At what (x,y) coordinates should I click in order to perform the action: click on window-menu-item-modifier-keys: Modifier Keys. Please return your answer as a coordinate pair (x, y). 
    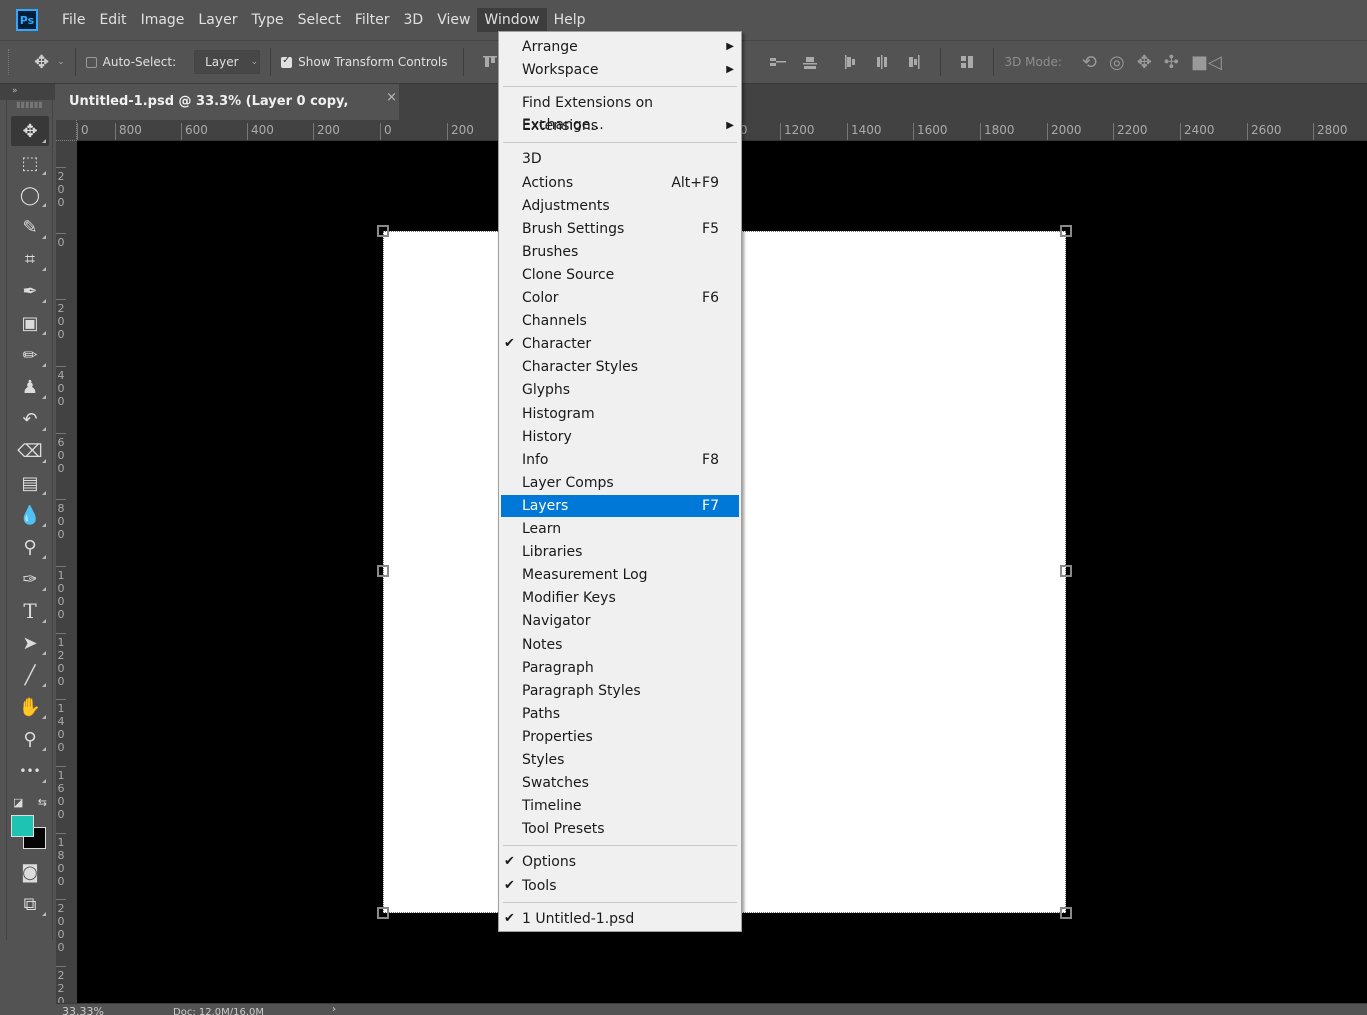
    Looking at the image, I should click on (620, 598).